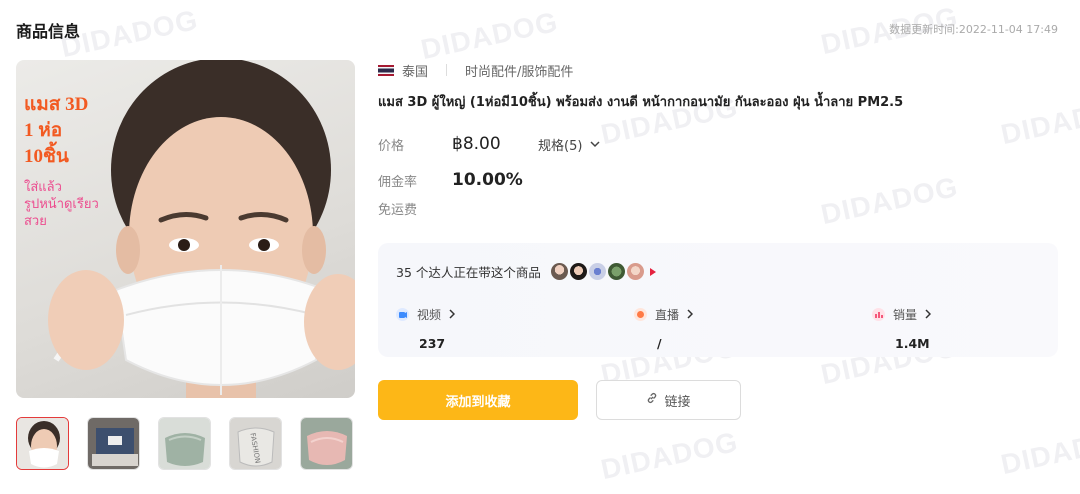  I want to click on stat-label: 视频, so click(429, 315).